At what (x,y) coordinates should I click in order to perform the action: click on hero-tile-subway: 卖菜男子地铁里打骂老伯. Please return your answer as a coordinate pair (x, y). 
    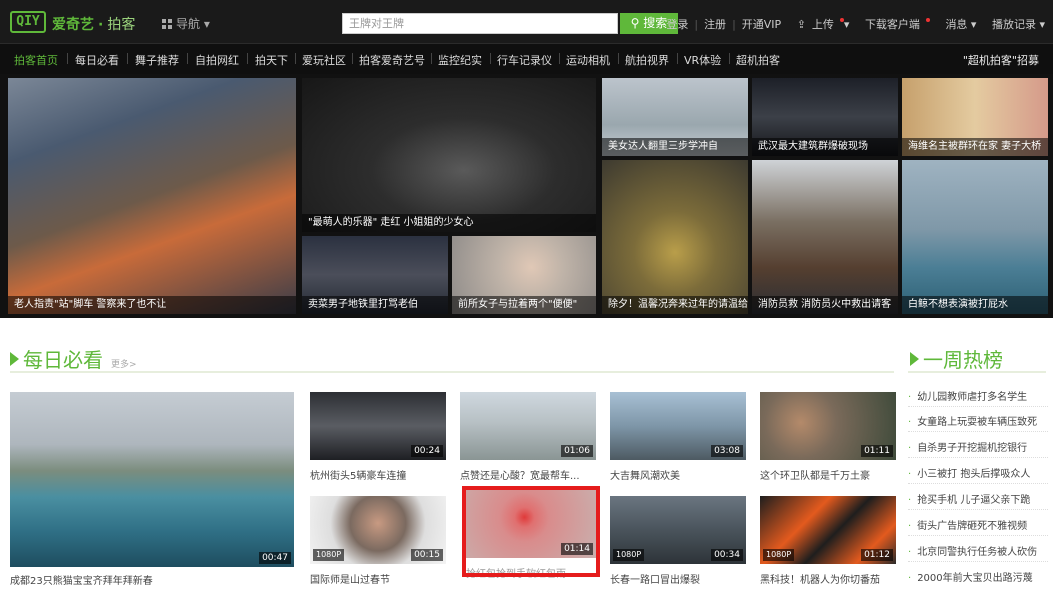
    Looking at the image, I should click on (375, 275).